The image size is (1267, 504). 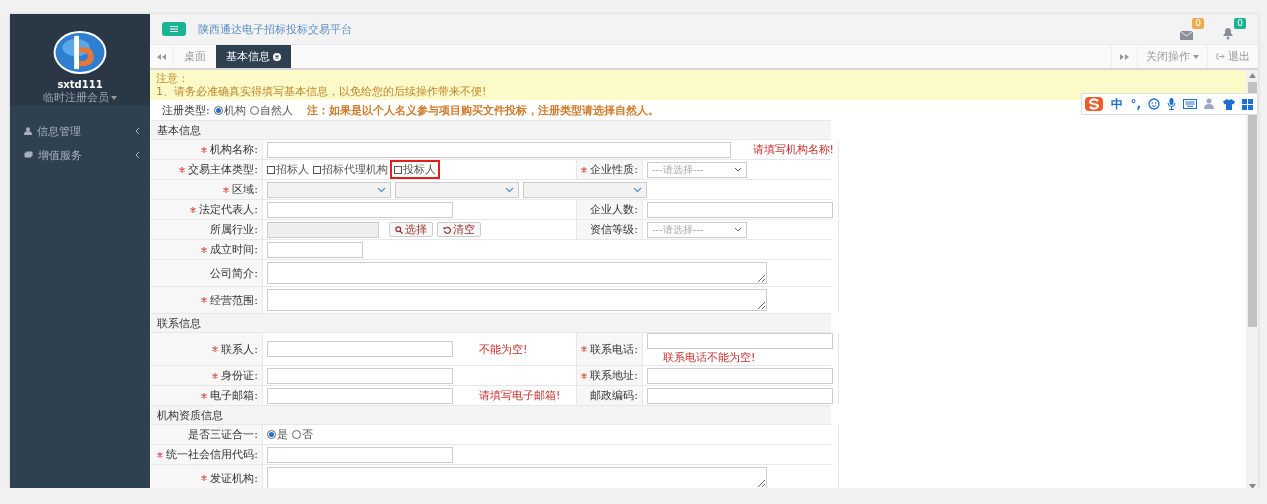 I want to click on field-label: 发证机构:, so click(x=207, y=476).